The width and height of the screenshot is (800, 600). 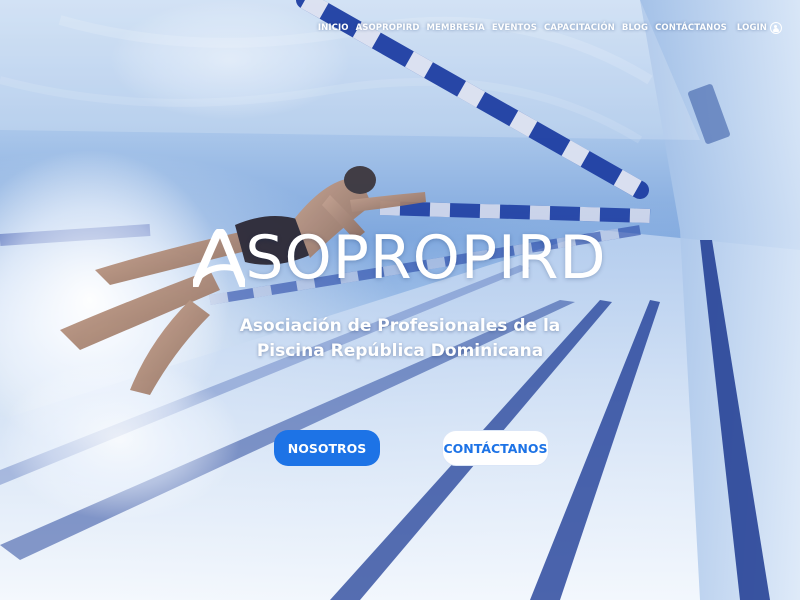 What do you see at coordinates (635, 28) in the screenshot?
I see `nav-item-blog: BLOG` at bounding box center [635, 28].